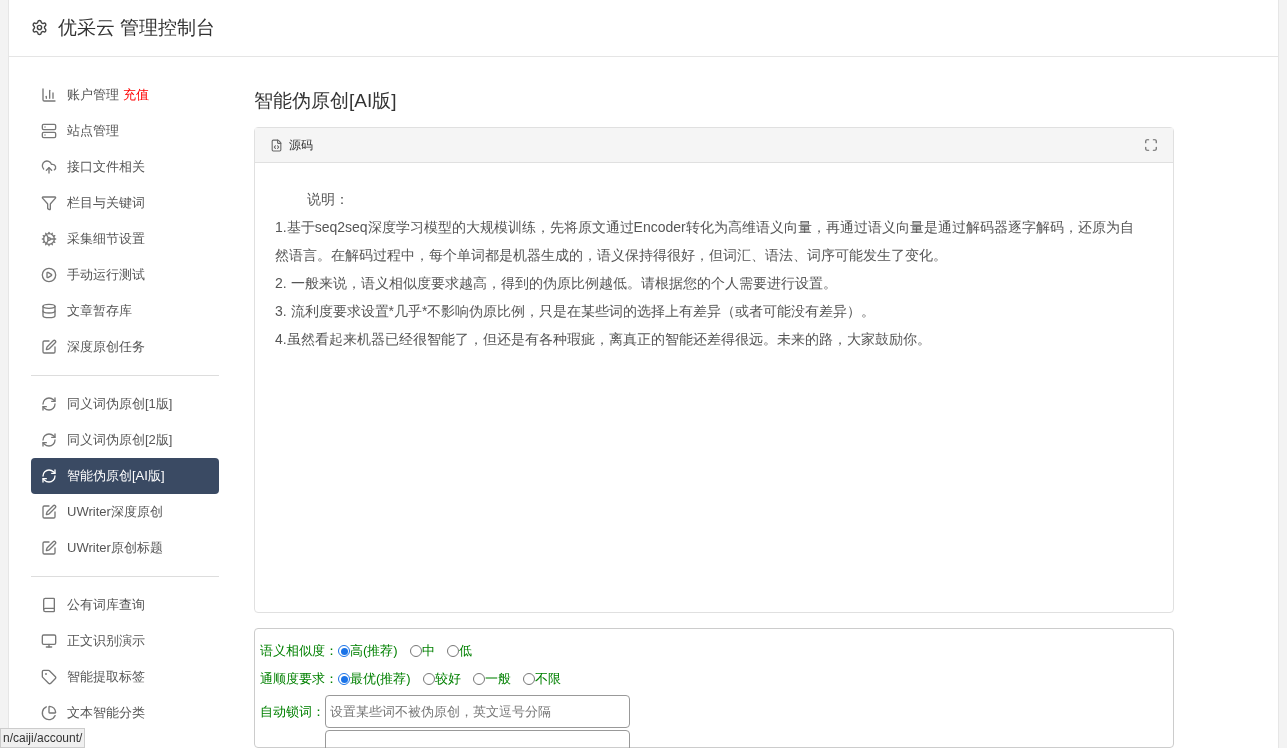 The width and height of the screenshot is (1287, 748). What do you see at coordinates (49, 274) in the screenshot?
I see `play-icon` at bounding box center [49, 274].